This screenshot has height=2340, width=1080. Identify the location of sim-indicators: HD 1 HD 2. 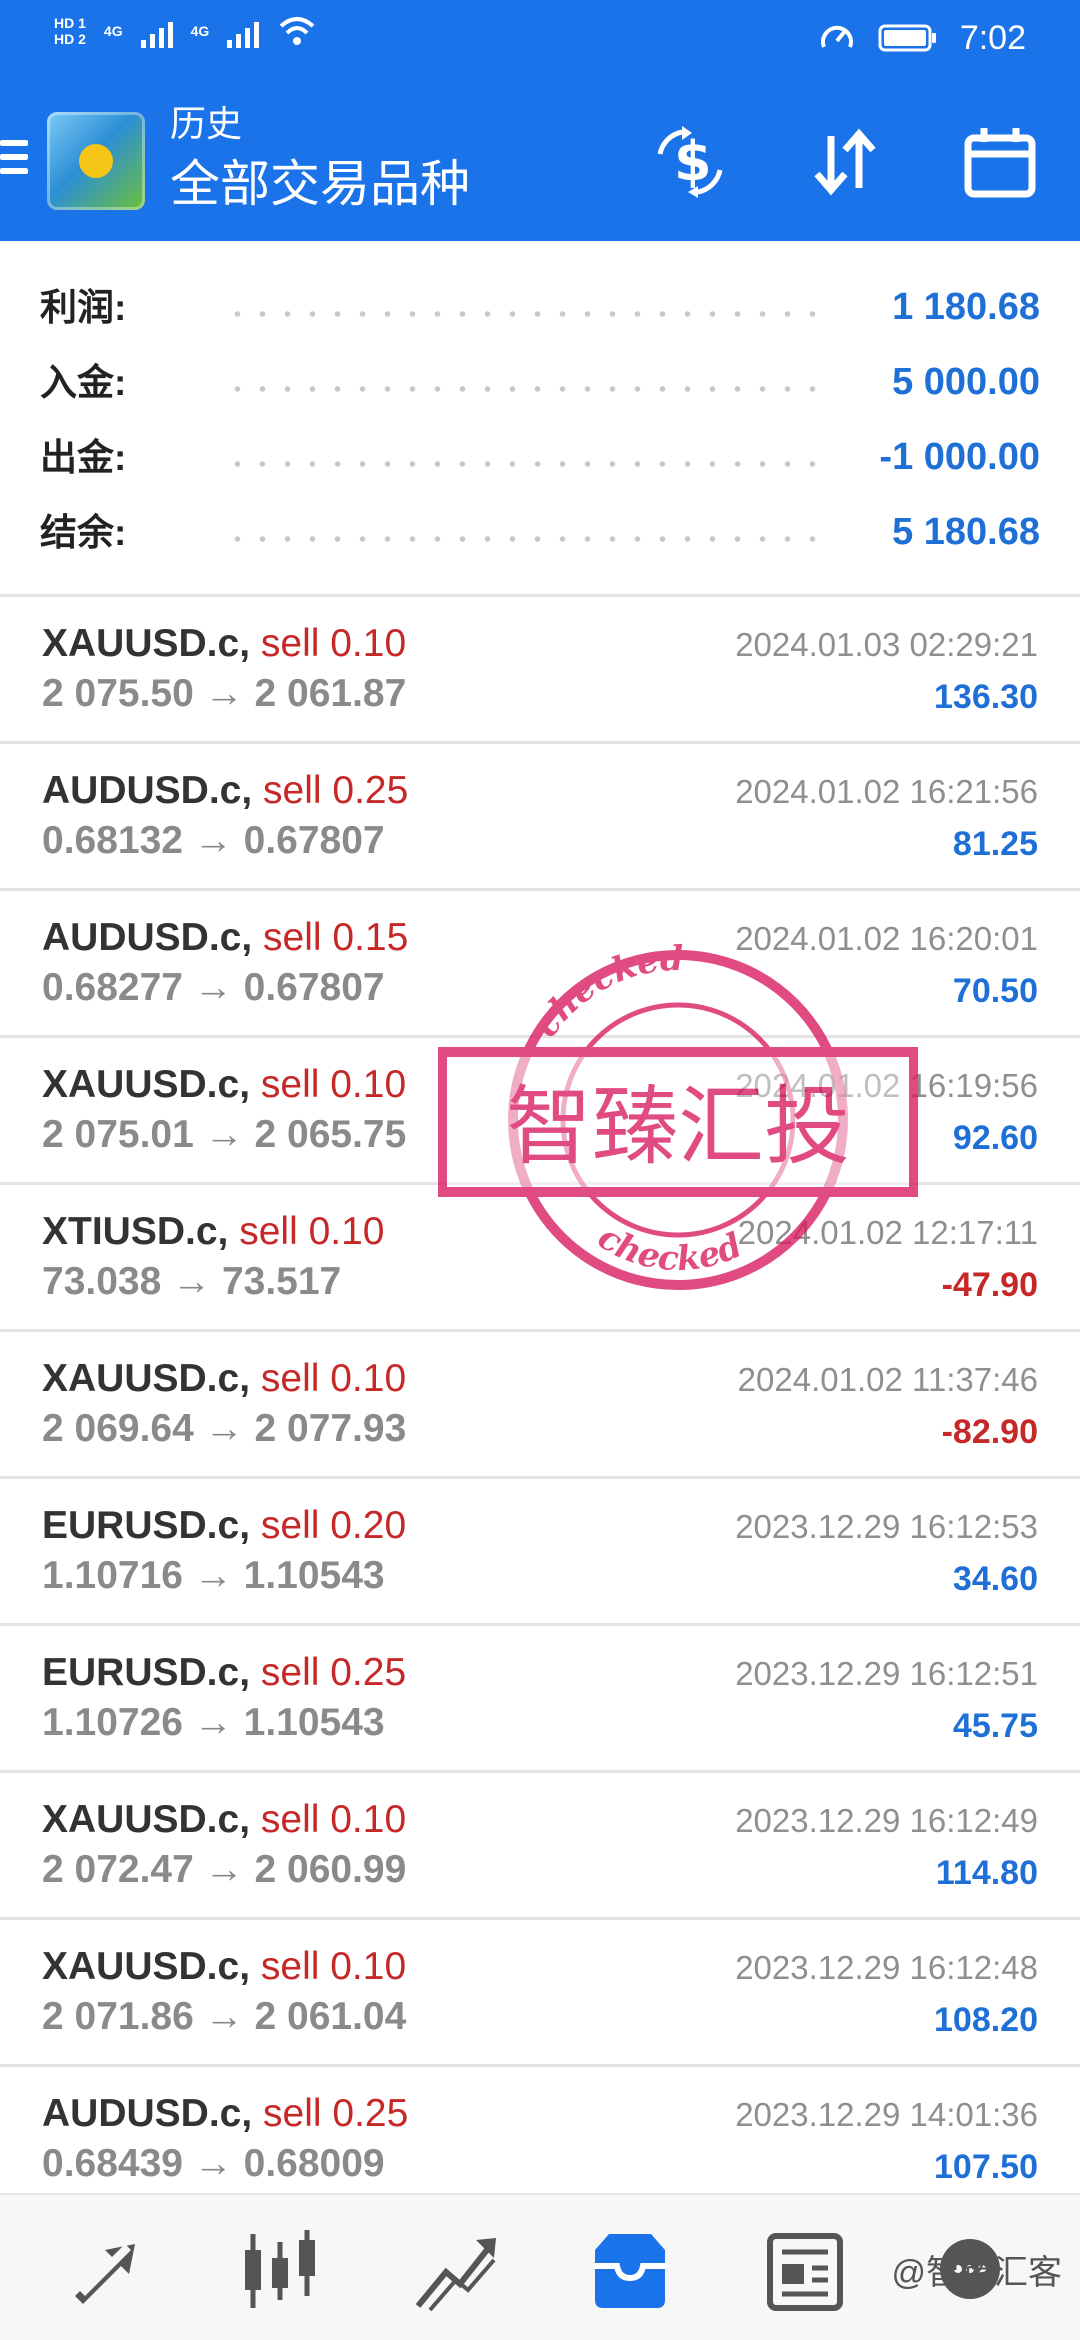
(70, 31).